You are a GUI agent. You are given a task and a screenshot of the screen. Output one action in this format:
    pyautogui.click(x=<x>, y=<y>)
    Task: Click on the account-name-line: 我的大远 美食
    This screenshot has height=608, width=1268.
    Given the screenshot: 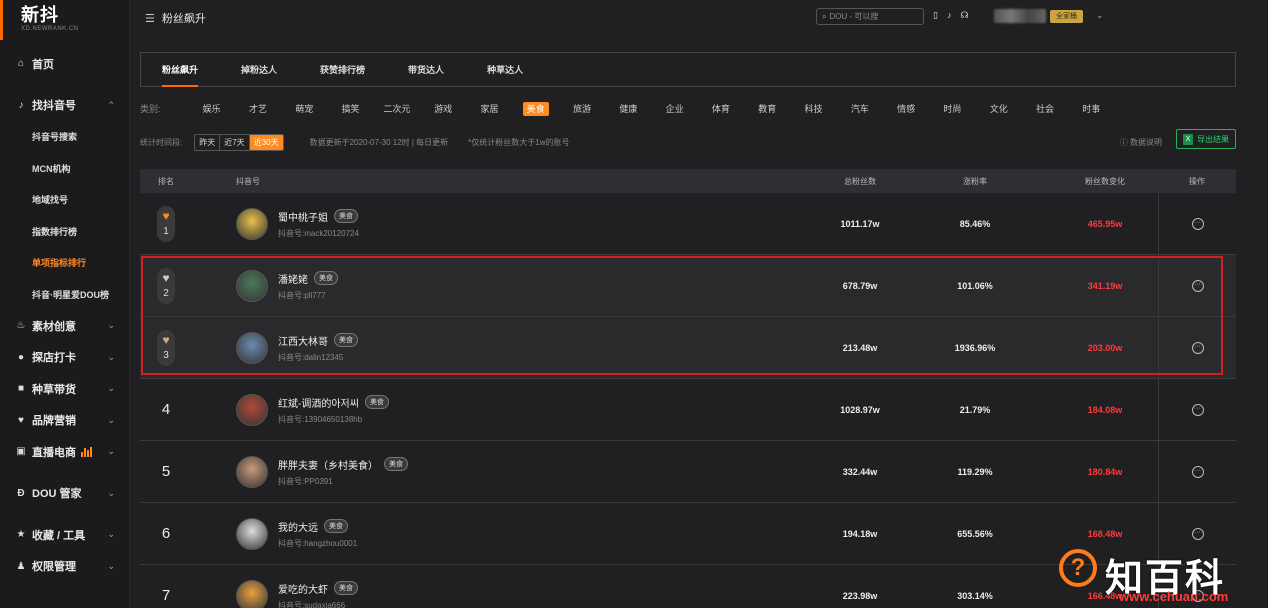 What is the action you would take?
    pyautogui.click(x=317, y=526)
    